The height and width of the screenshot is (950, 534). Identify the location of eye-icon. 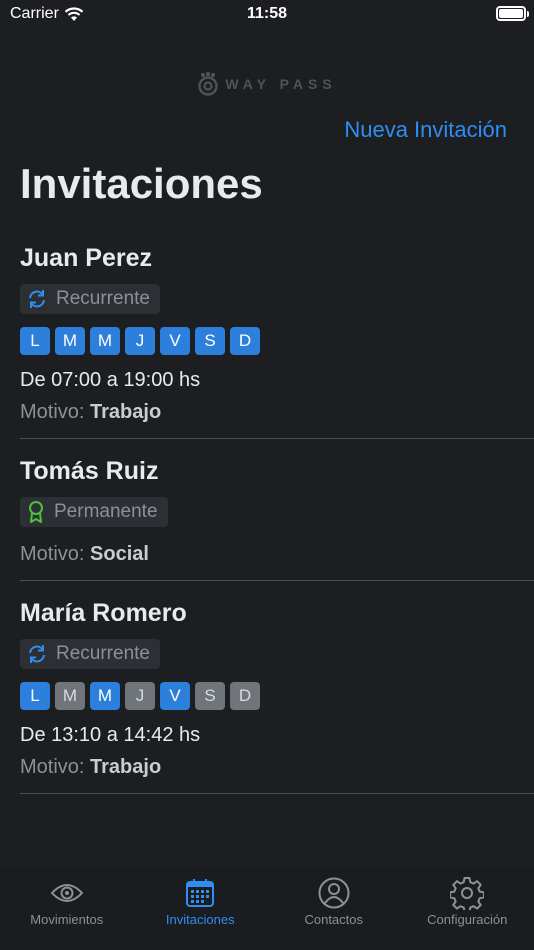
(67, 893).